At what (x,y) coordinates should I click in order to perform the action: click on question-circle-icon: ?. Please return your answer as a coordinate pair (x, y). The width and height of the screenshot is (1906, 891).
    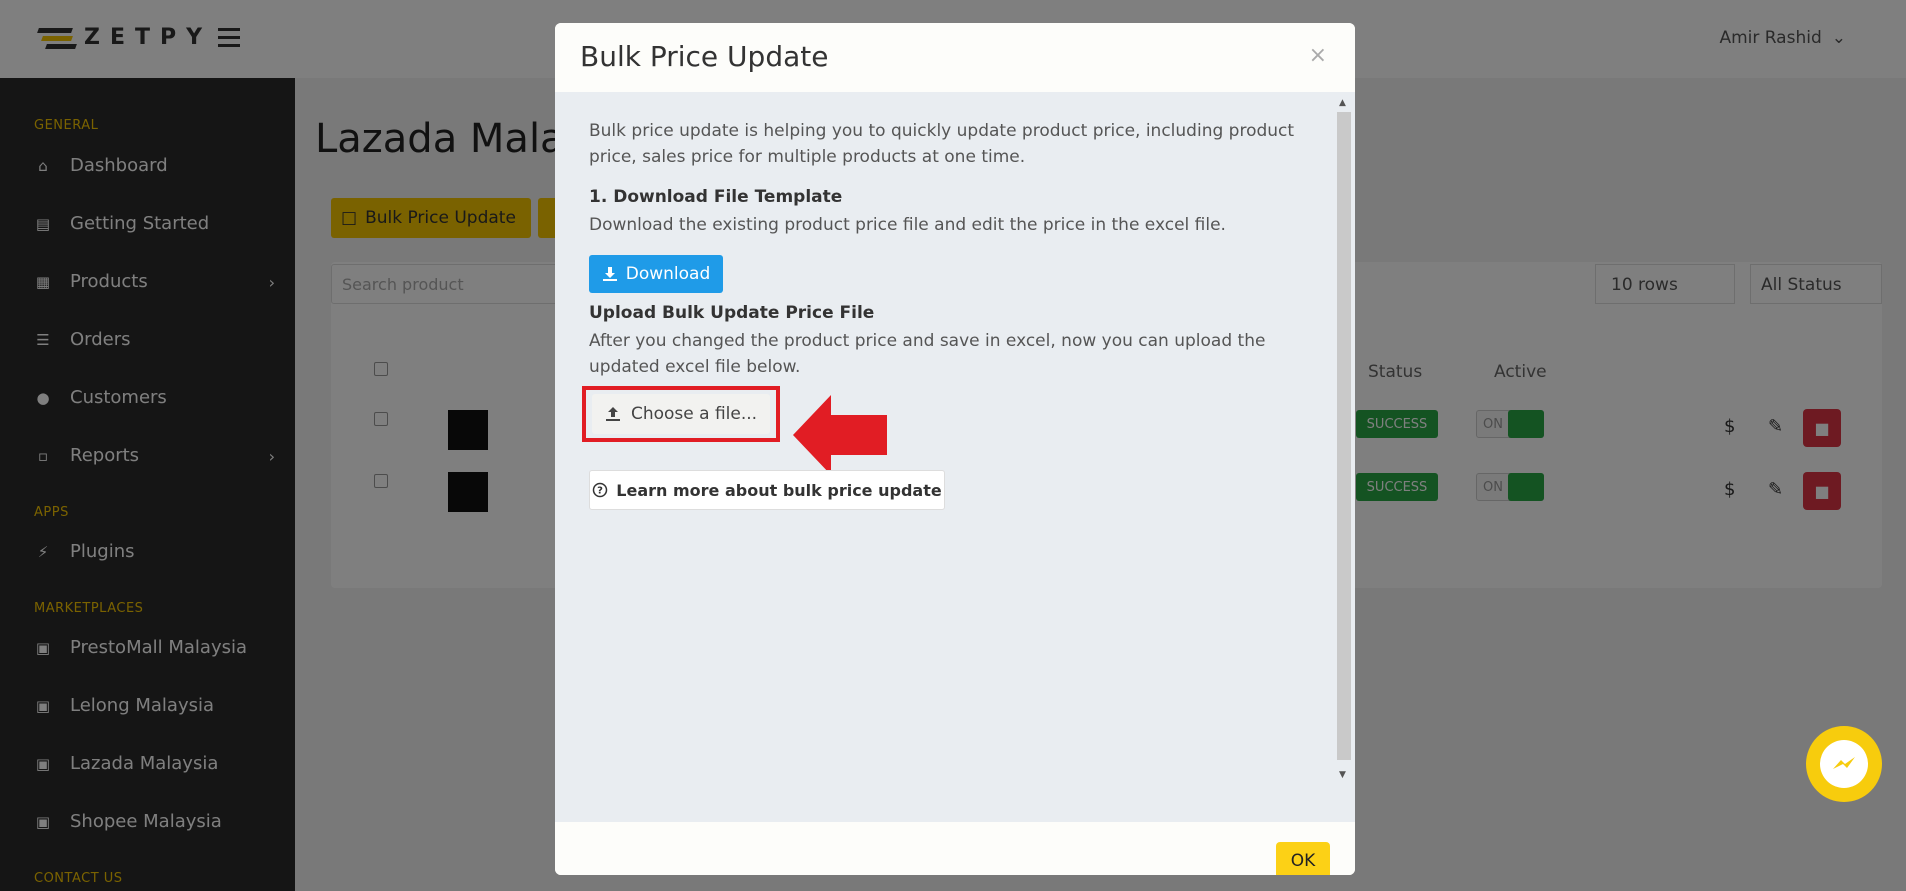
    Looking at the image, I should click on (600, 490).